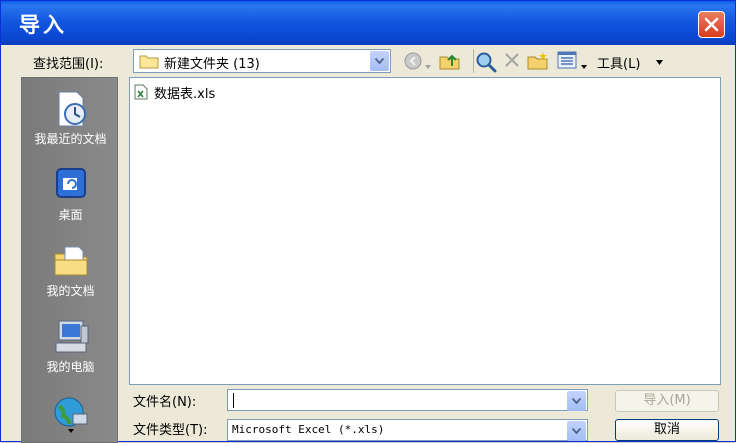  Describe the element at coordinates (71, 336) in the screenshot. I see `my-computer-icon` at that location.